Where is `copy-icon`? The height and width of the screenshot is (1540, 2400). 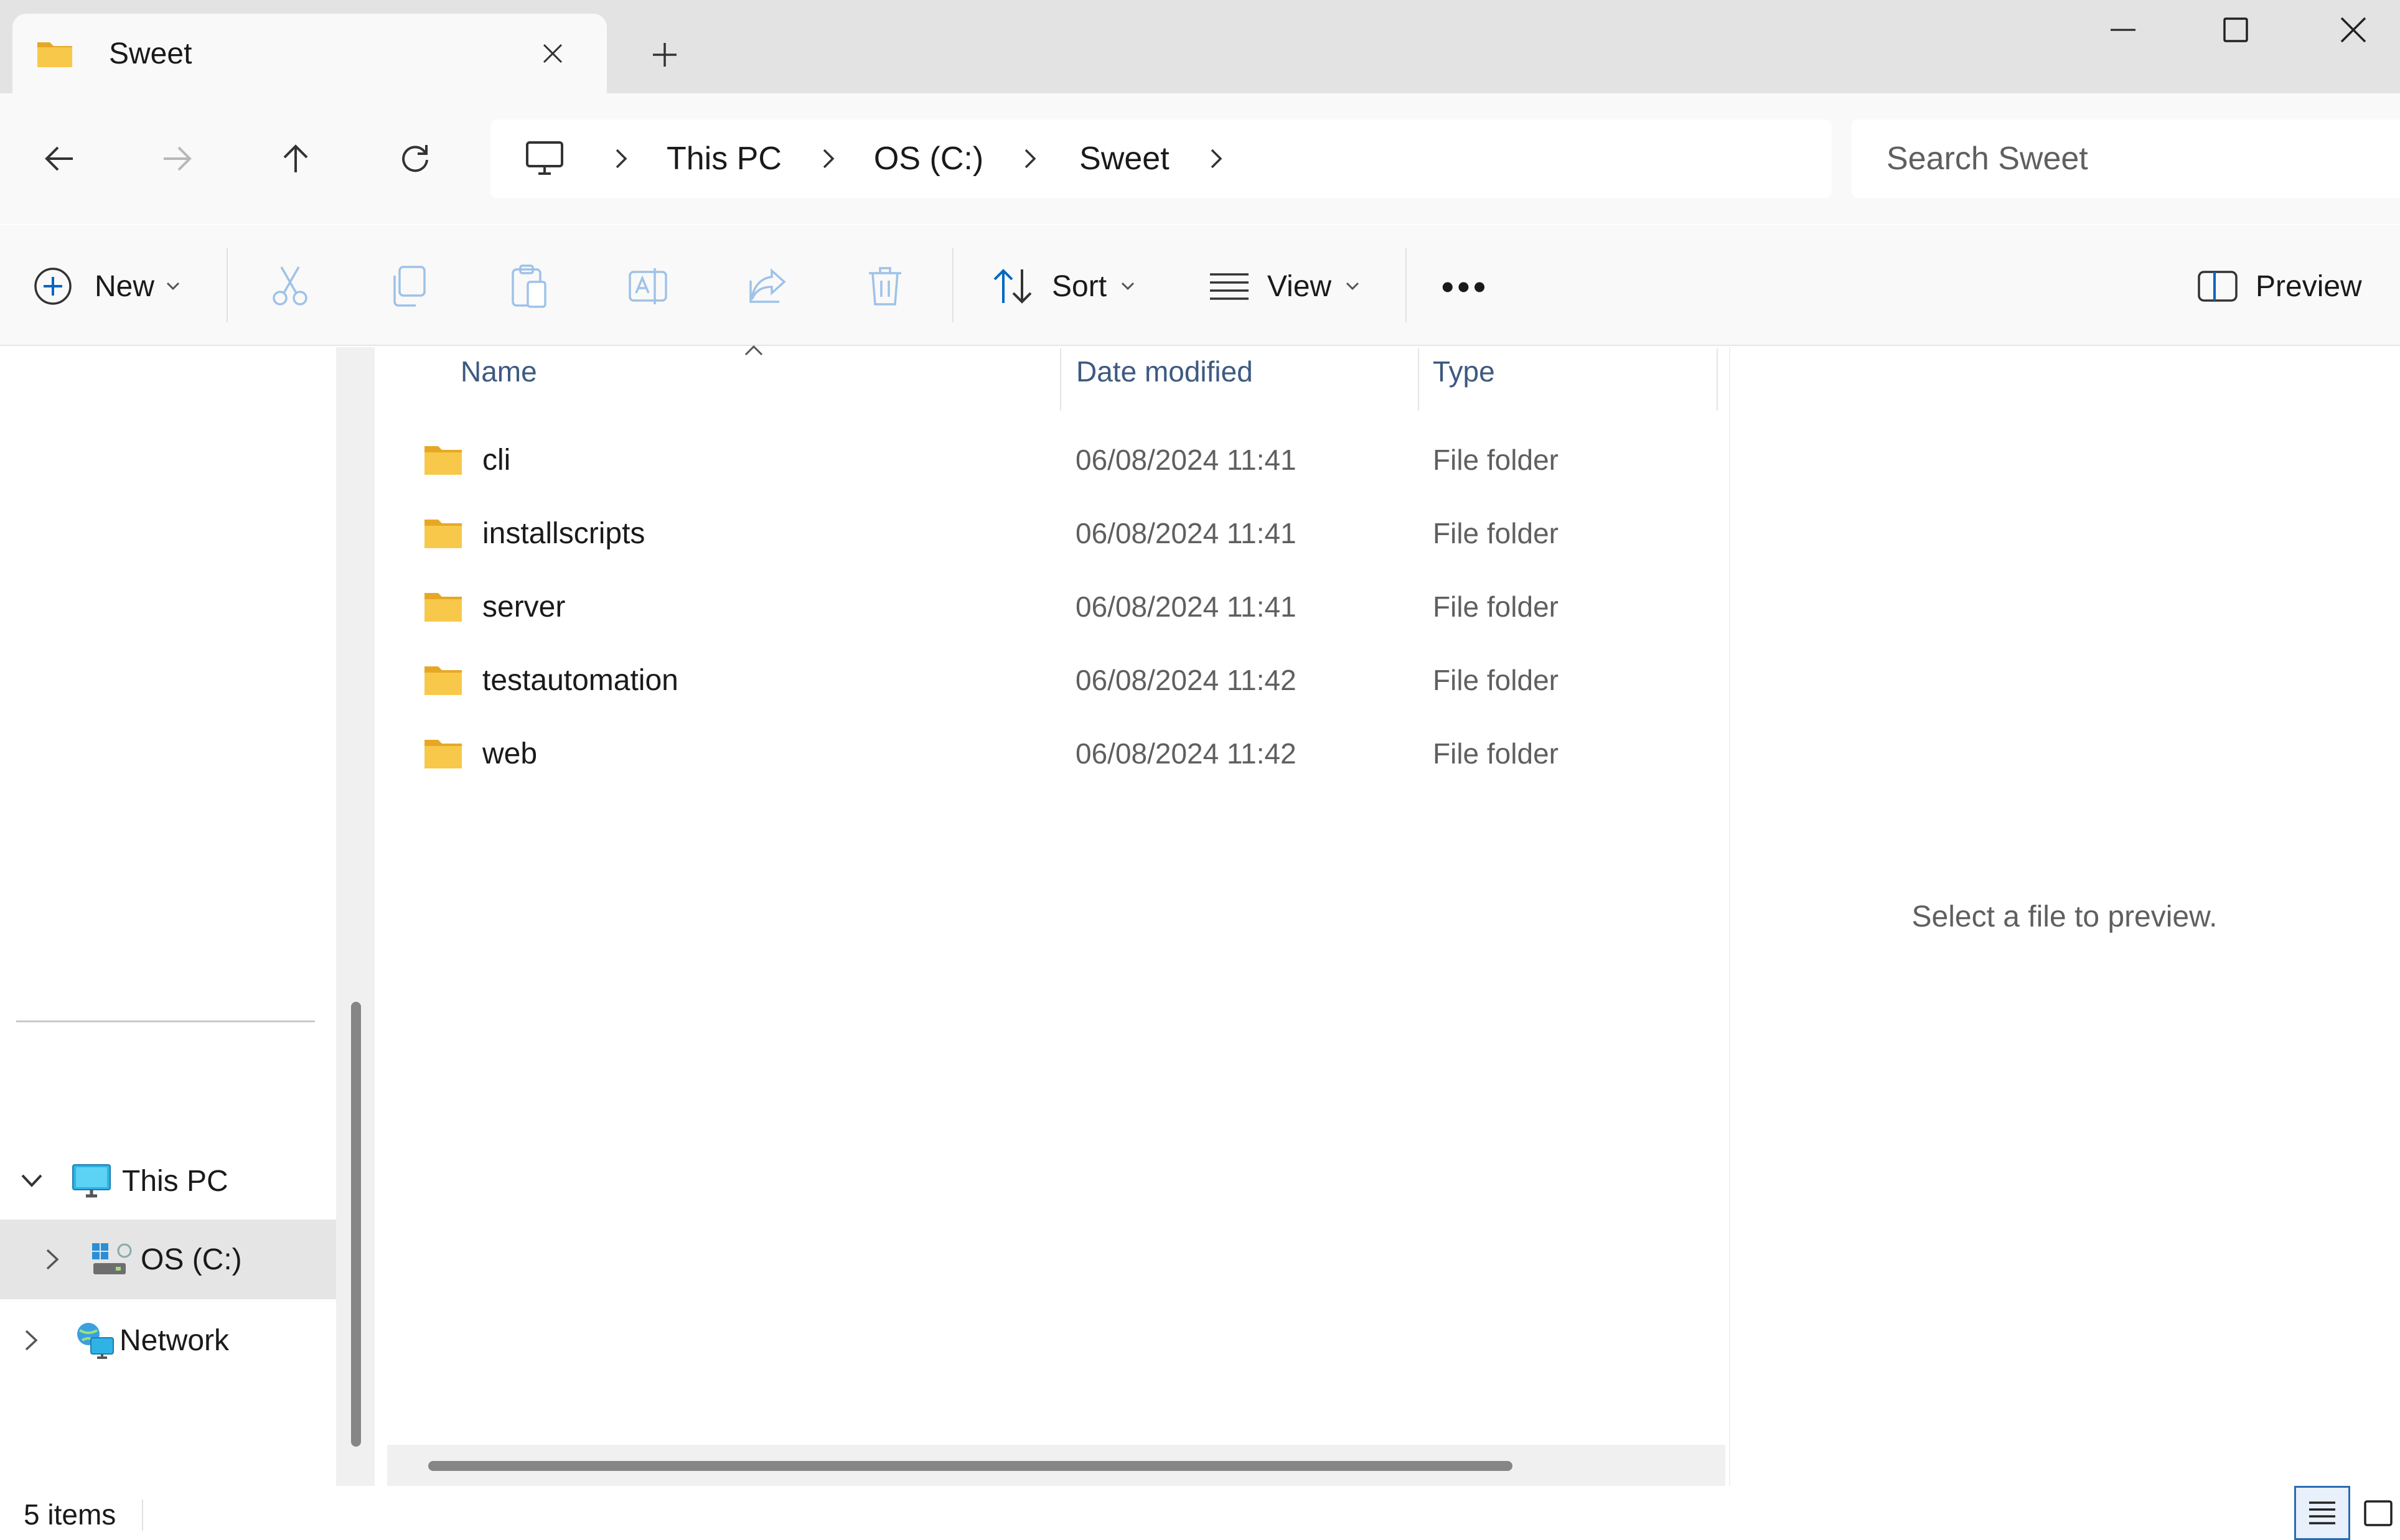 copy-icon is located at coordinates (410, 287).